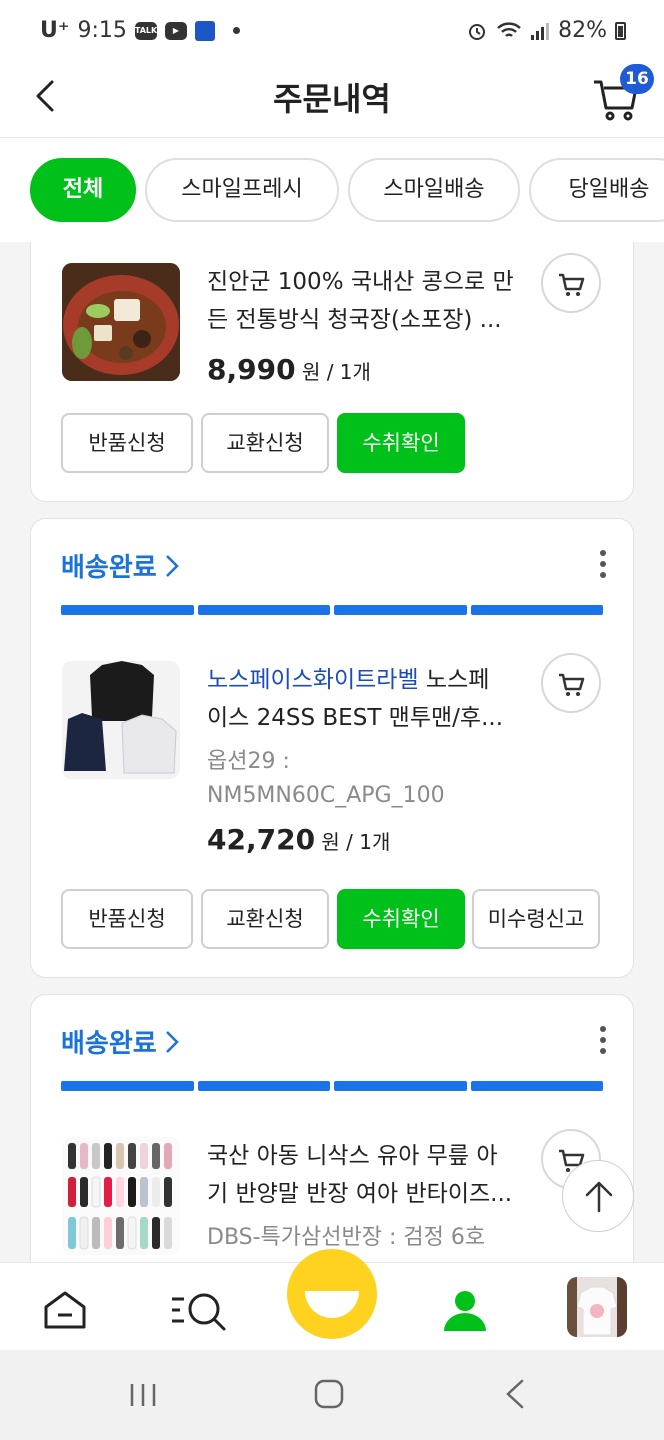 The width and height of the screenshot is (664, 1440). What do you see at coordinates (596, 190) in the screenshot?
I see `tab-same-day-delivery: 당일배송` at bounding box center [596, 190].